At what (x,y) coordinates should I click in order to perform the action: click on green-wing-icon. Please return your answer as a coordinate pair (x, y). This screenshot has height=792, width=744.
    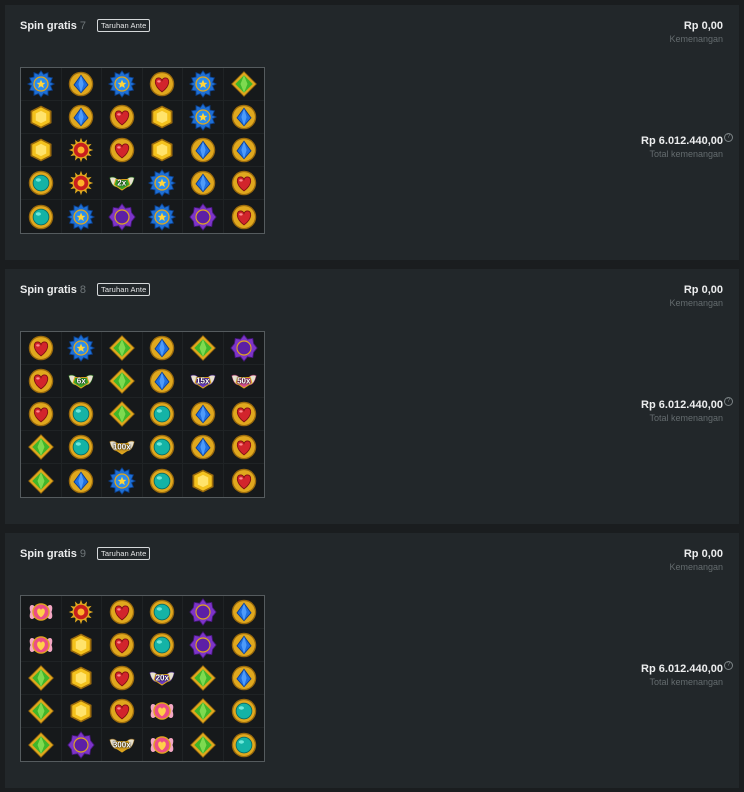
    Looking at the image, I should click on (122, 183).